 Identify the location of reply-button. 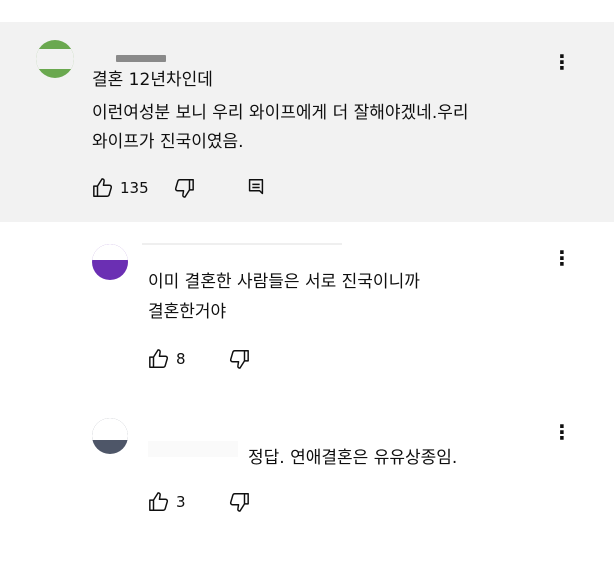
(256, 188).